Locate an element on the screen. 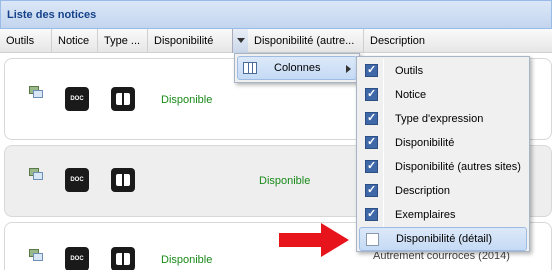  menu-item-label: Disponibilité (détail) is located at coordinates (444, 239).